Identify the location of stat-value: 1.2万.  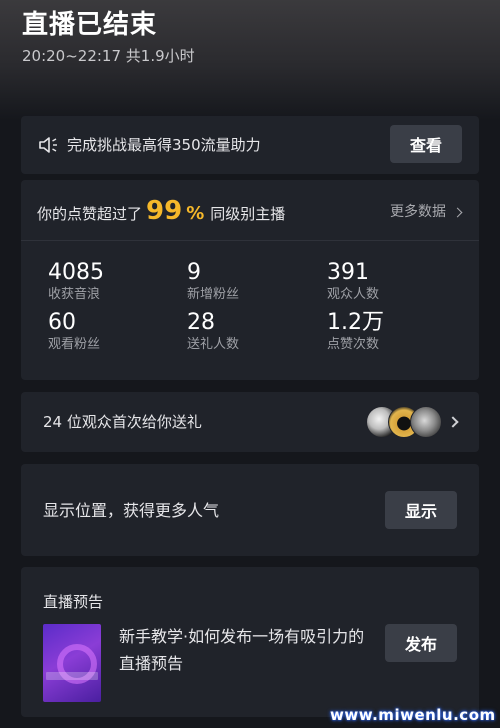
(355, 322).